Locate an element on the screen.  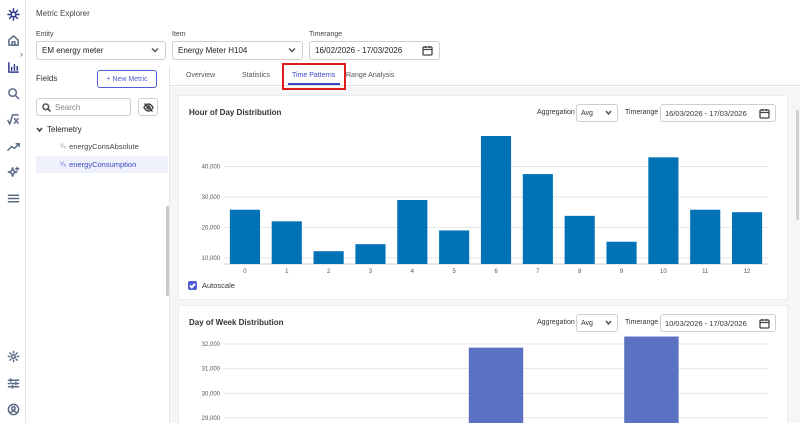
search-analytics-icon is located at coordinates (13, 93).